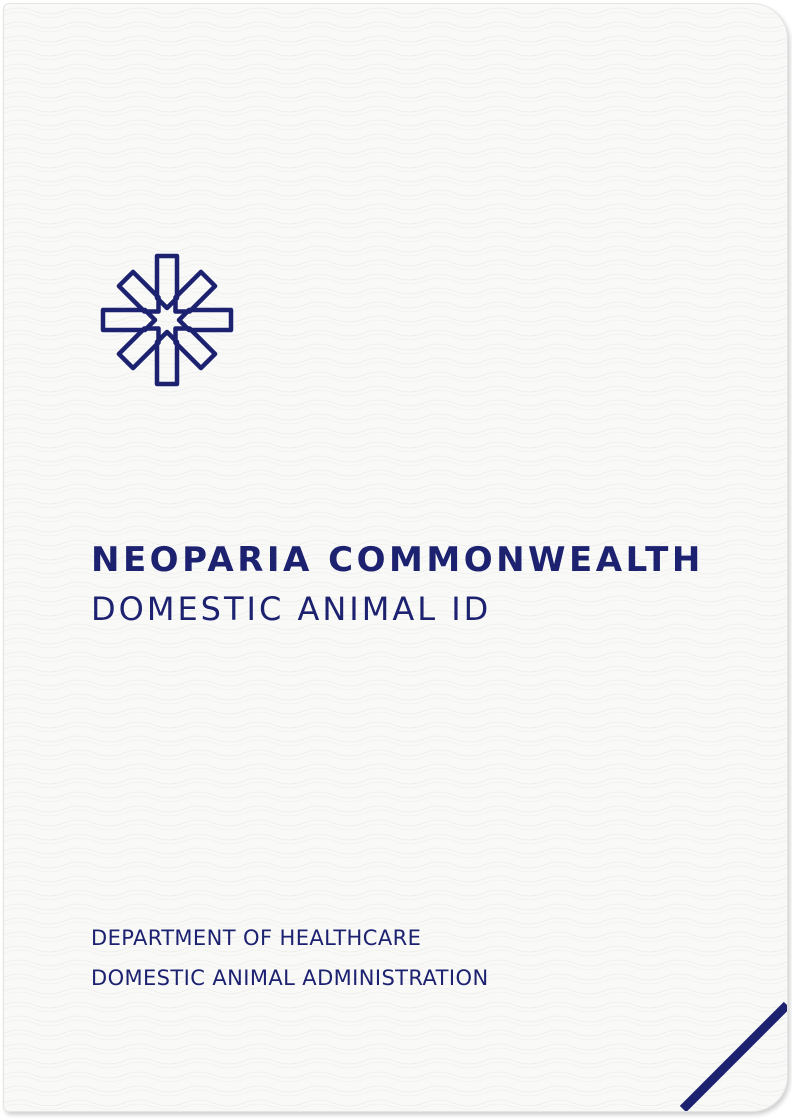  I want to click on document-type-subtitle: DOMESTIC ANIMAL ID, so click(291, 609).